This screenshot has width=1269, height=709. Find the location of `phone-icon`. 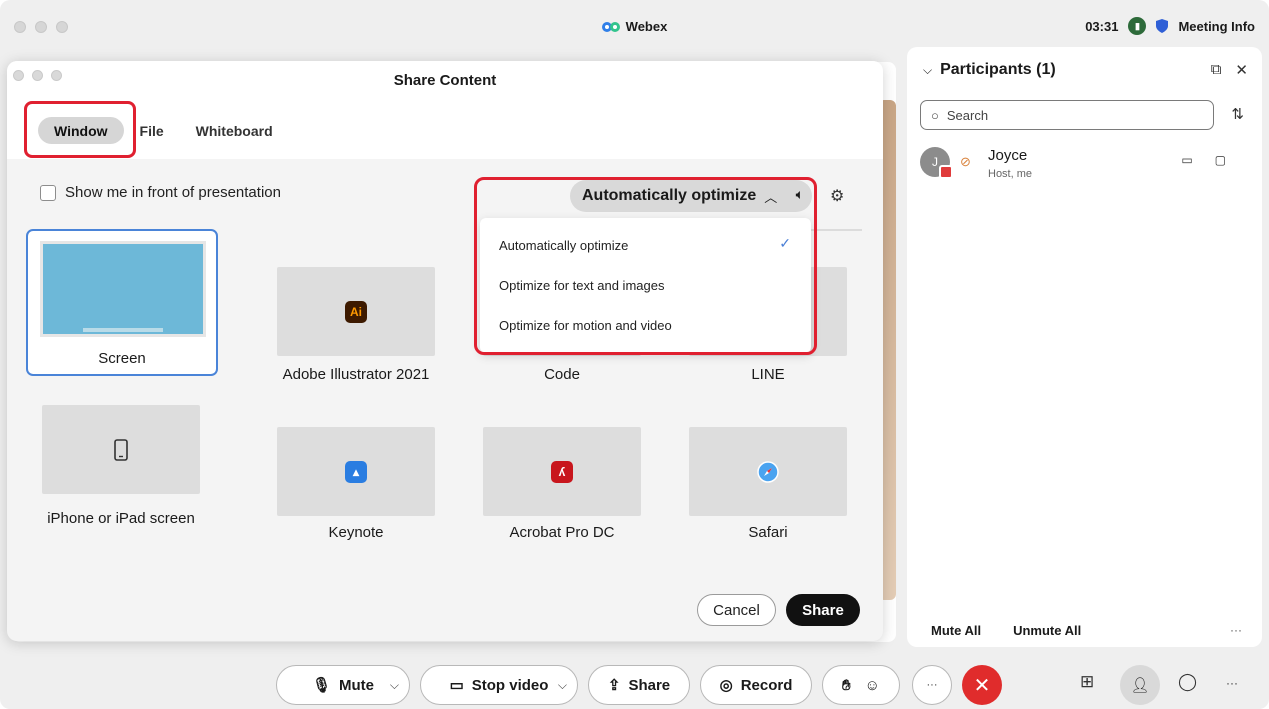

phone-icon is located at coordinates (121, 449).